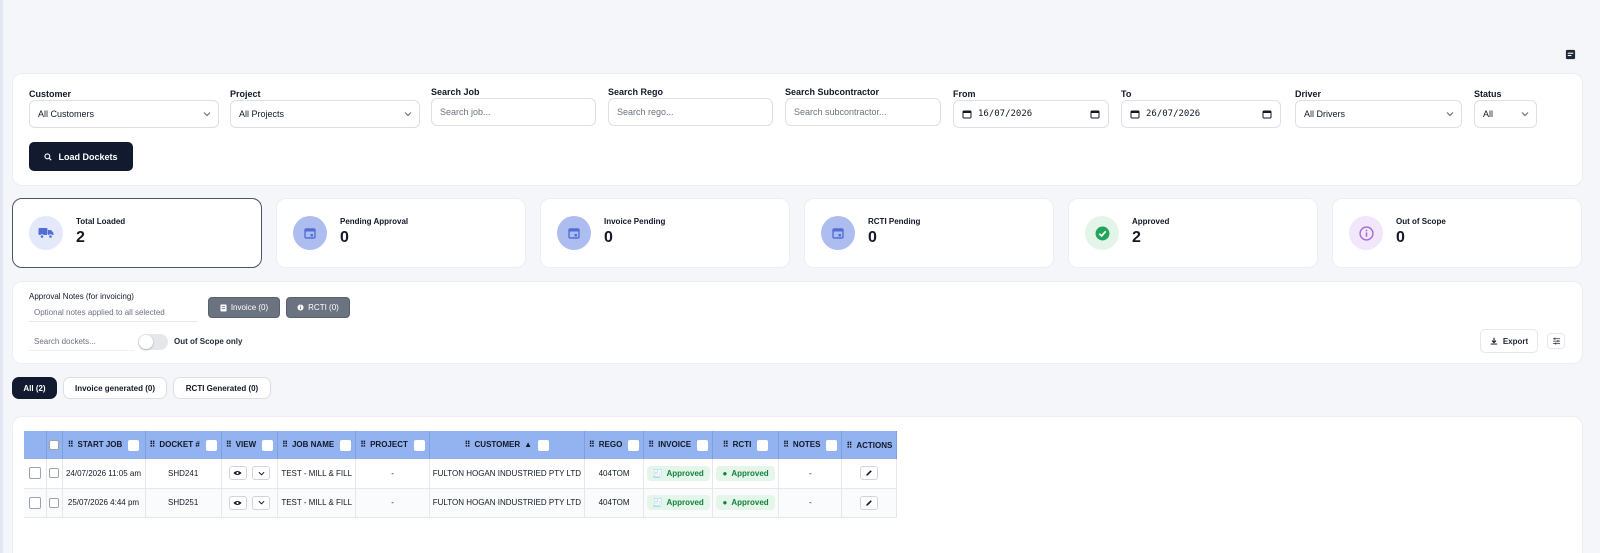 The width and height of the screenshot is (1600, 553). Describe the element at coordinates (113, 313) in the screenshot. I see `approval-notes-input: Optional notes applied to all selected` at that location.